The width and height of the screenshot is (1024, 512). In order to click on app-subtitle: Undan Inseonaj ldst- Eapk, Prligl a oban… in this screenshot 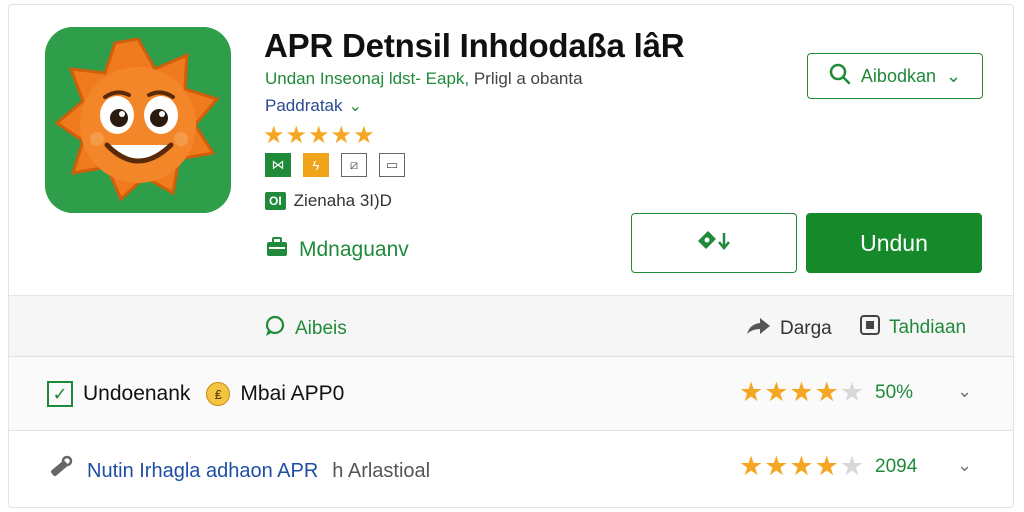, I will do `click(424, 79)`.